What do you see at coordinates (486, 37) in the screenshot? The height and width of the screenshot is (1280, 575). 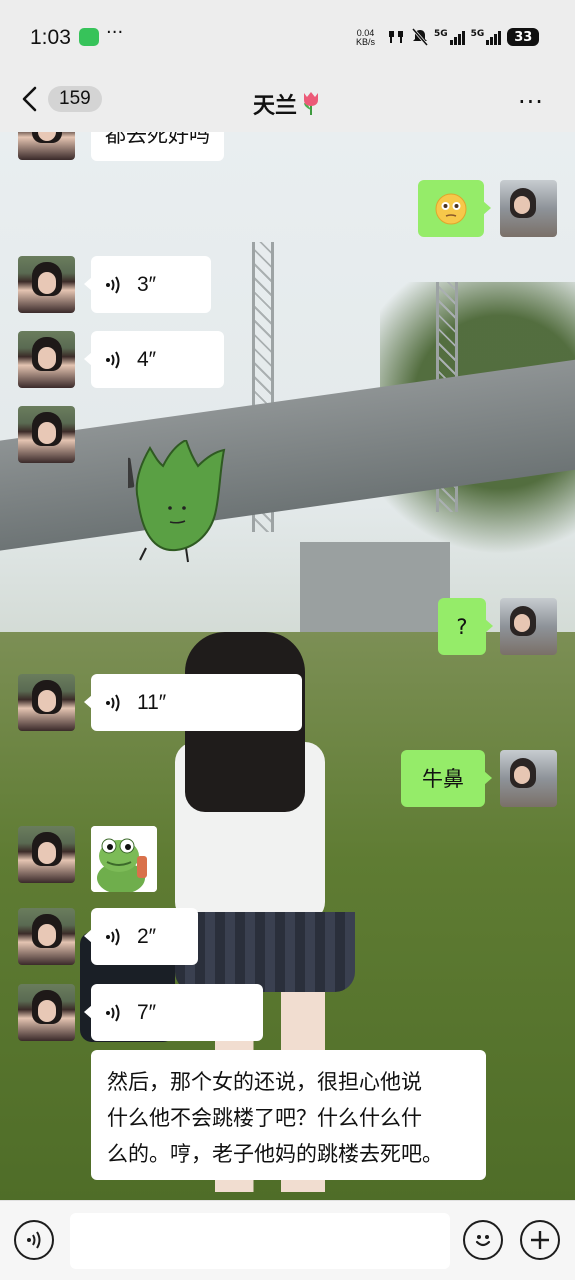 I see `signal-sim2-icon: 5G` at bounding box center [486, 37].